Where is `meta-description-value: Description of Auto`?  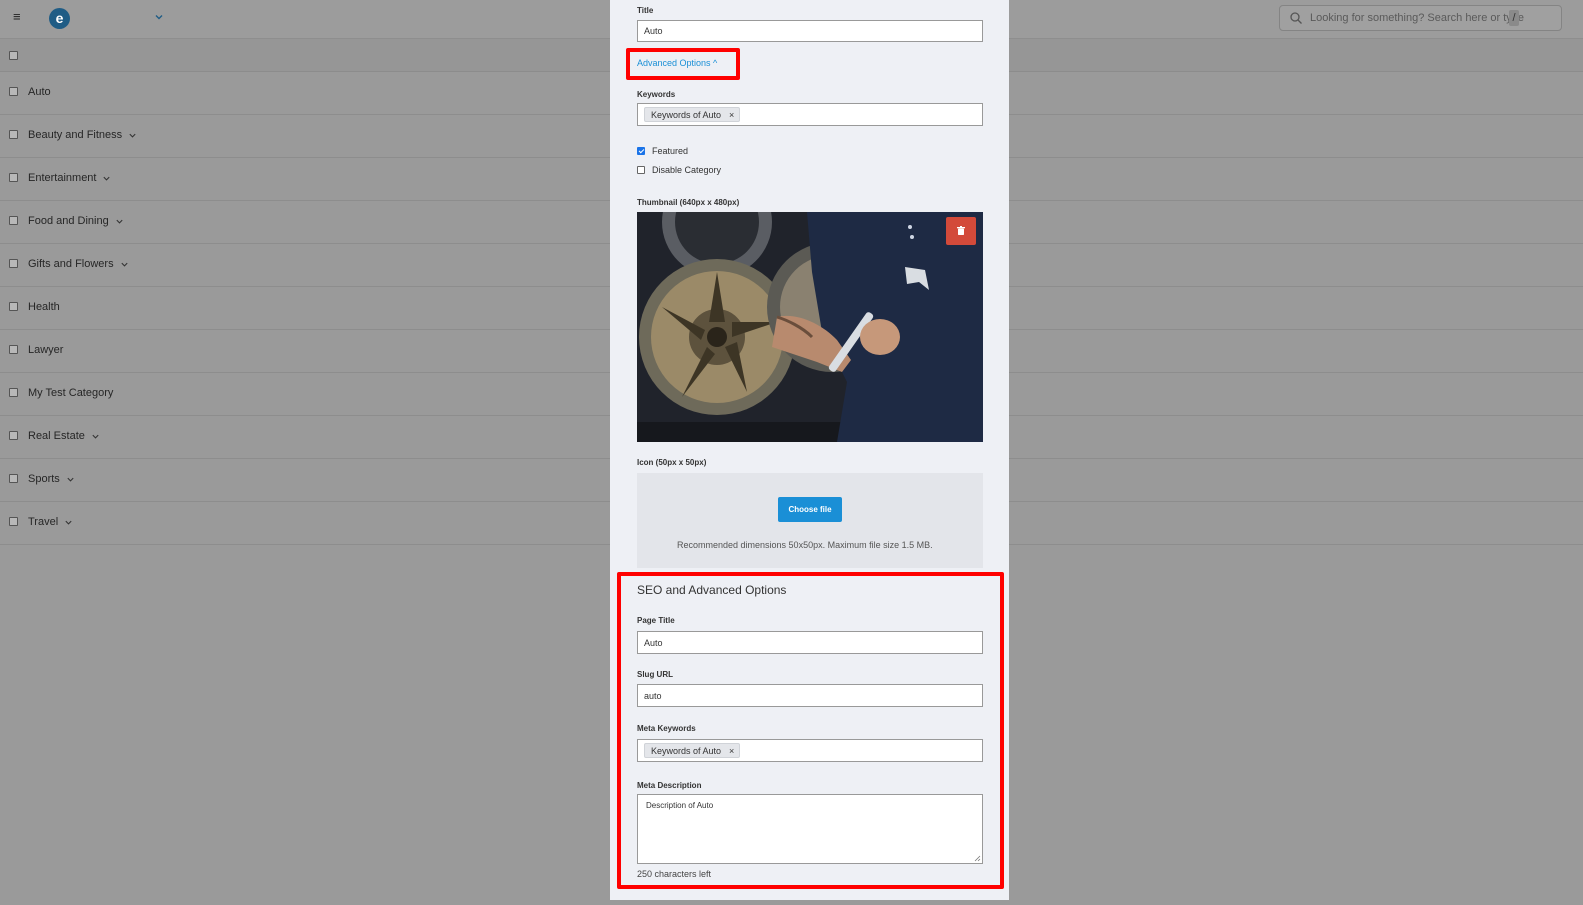 meta-description-value: Description of Auto is located at coordinates (680, 805).